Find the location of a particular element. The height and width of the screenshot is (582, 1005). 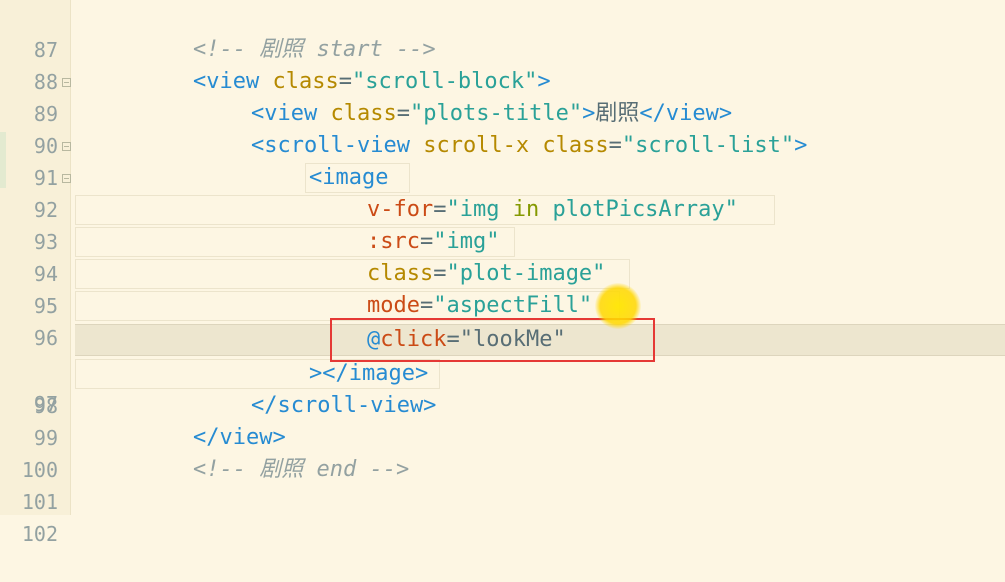

code-content: v-for="img in plotPicsArray" is located at coordinates (552, 209).